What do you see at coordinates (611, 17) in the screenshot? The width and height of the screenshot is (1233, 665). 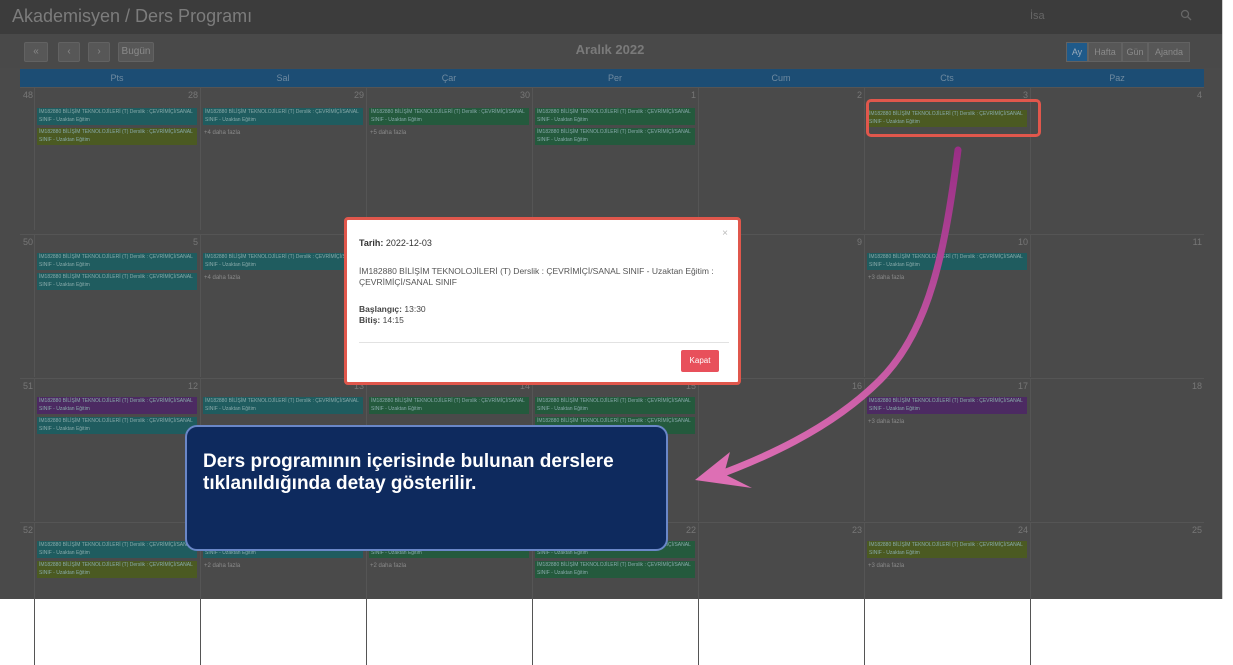 I see `top-bar: Akademisyen / Ders Programı İsa` at bounding box center [611, 17].